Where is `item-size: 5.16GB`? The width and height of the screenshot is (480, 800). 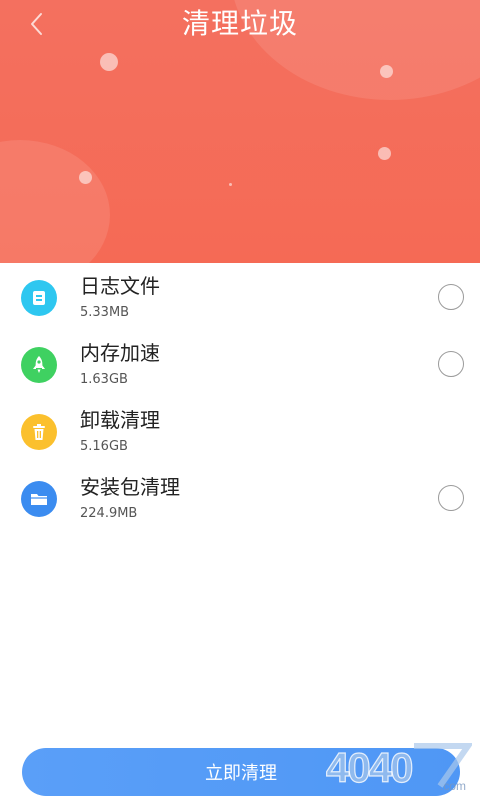
item-size: 5.16GB is located at coordinates (104, 446).